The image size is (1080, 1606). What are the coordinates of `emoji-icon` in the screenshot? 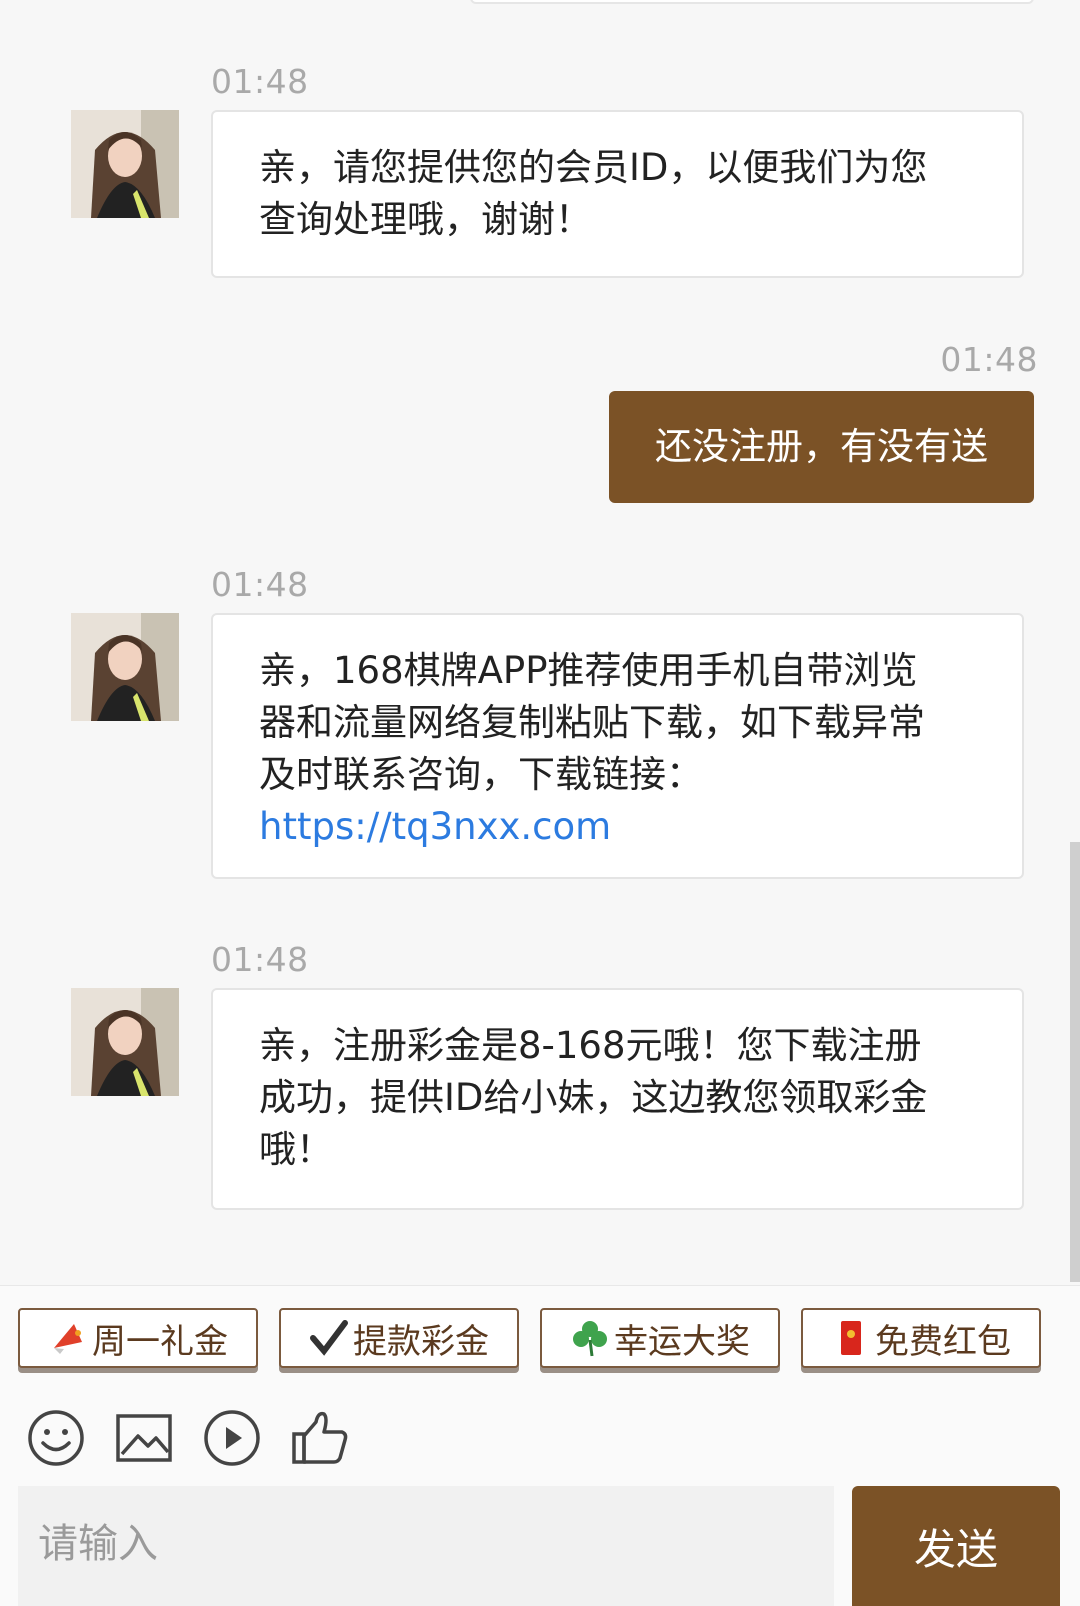 It's located at (56, 1438).